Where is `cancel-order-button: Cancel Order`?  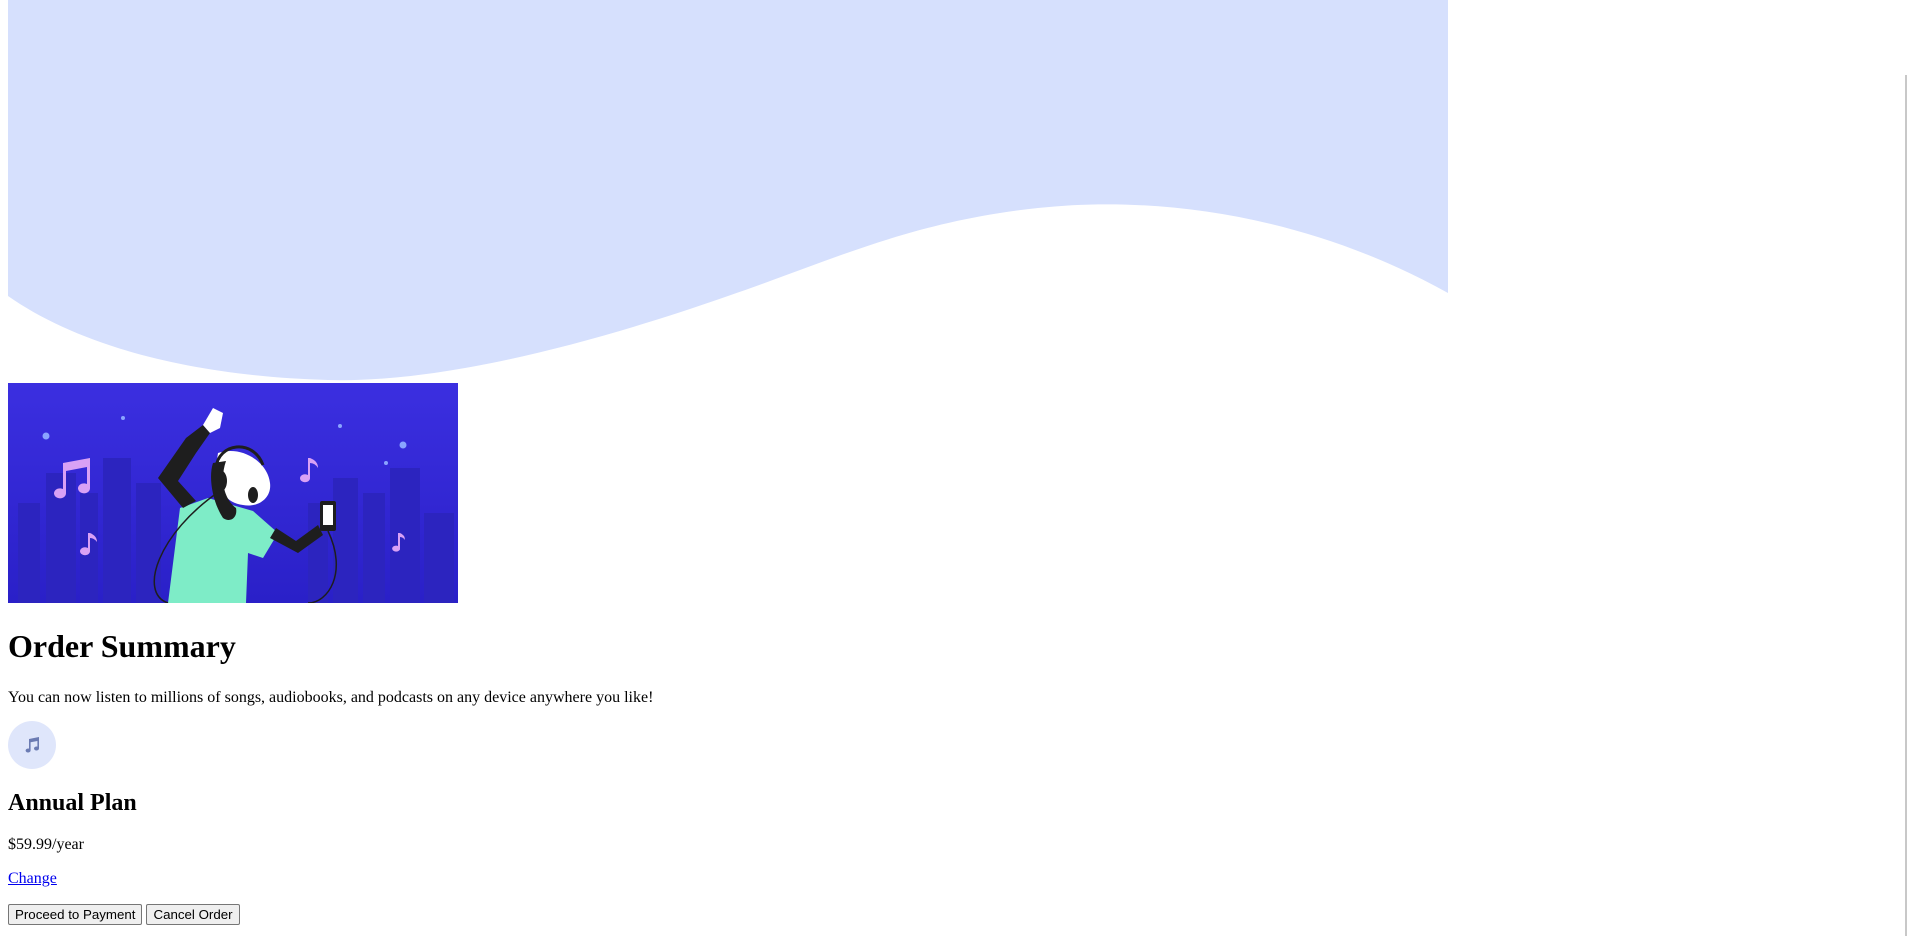 cancel-order-button: Cancel Order is located at coordinates (193, 914).